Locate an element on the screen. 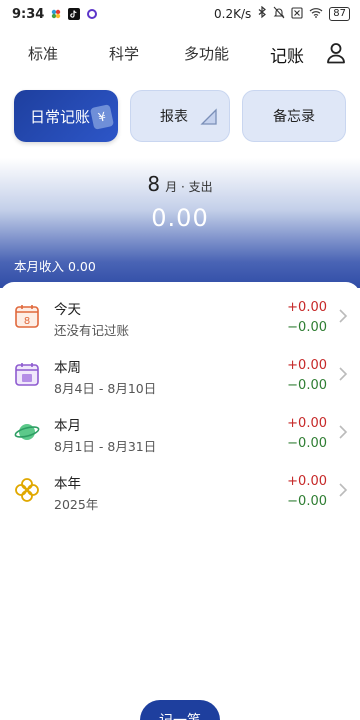 The image size is (360, 720). status-right-group: 0.2K/s 87 is located at coordinates (282, 13).